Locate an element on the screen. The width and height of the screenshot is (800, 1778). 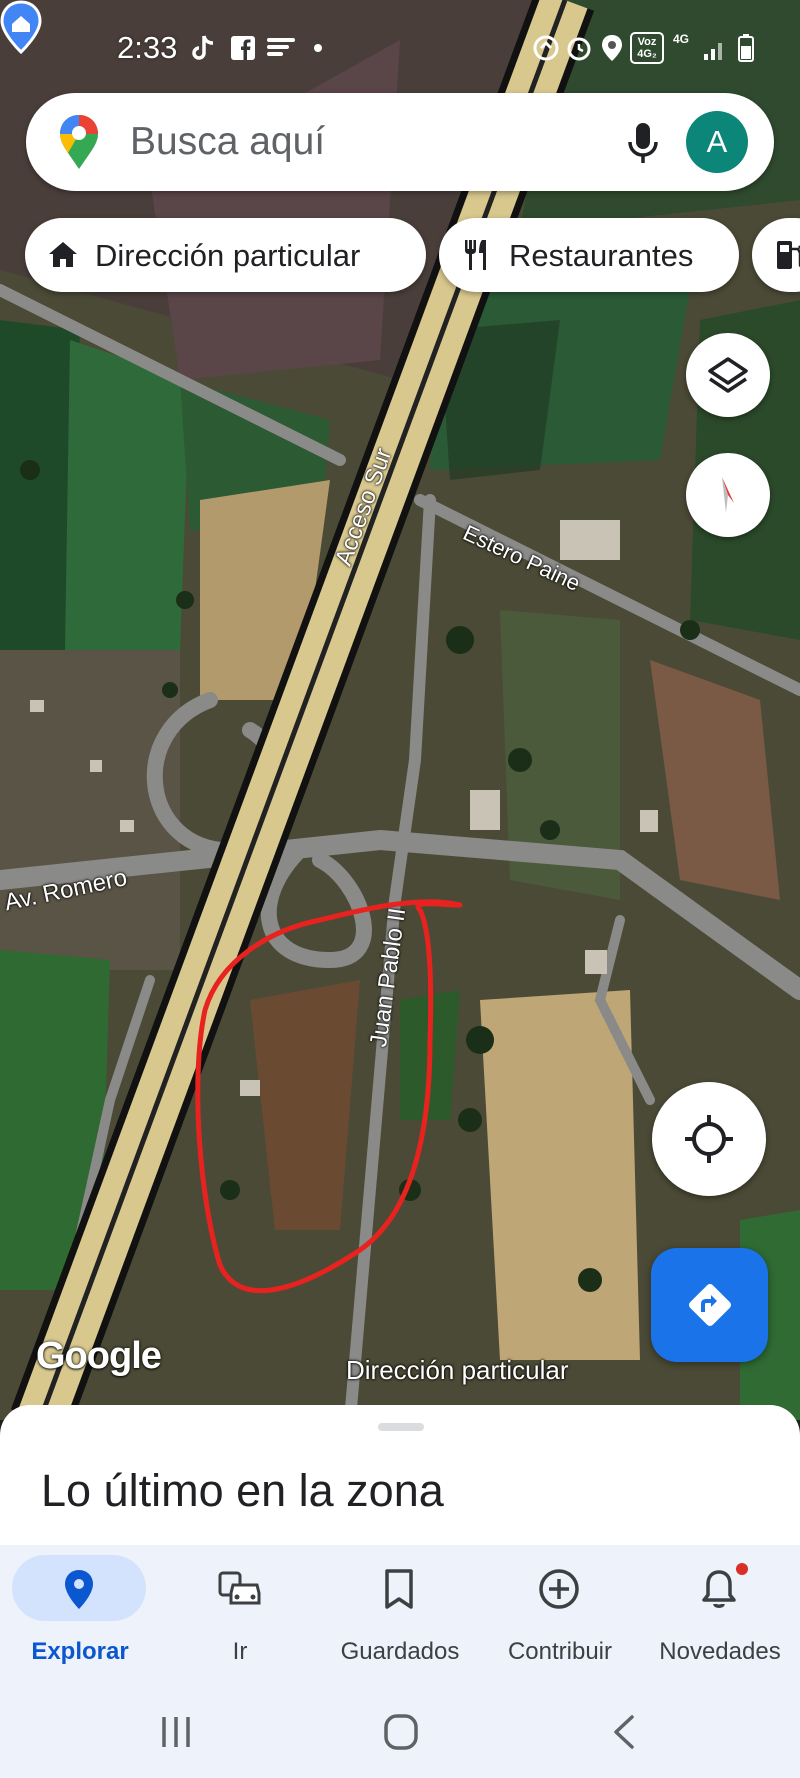
chip-home: Dirección particular is located at coordinates (225, 255).